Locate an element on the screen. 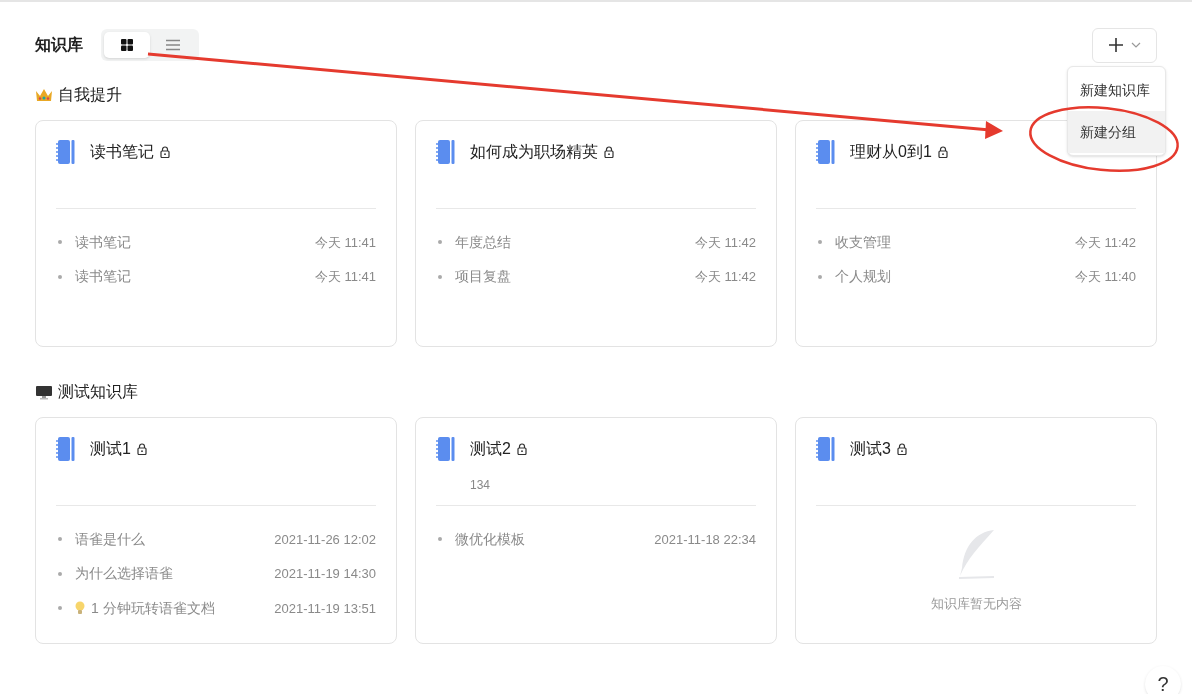 The height and width of the screenshot is (694, 1192). doc-link: 年度总结 is located at coordinates (483, 242).